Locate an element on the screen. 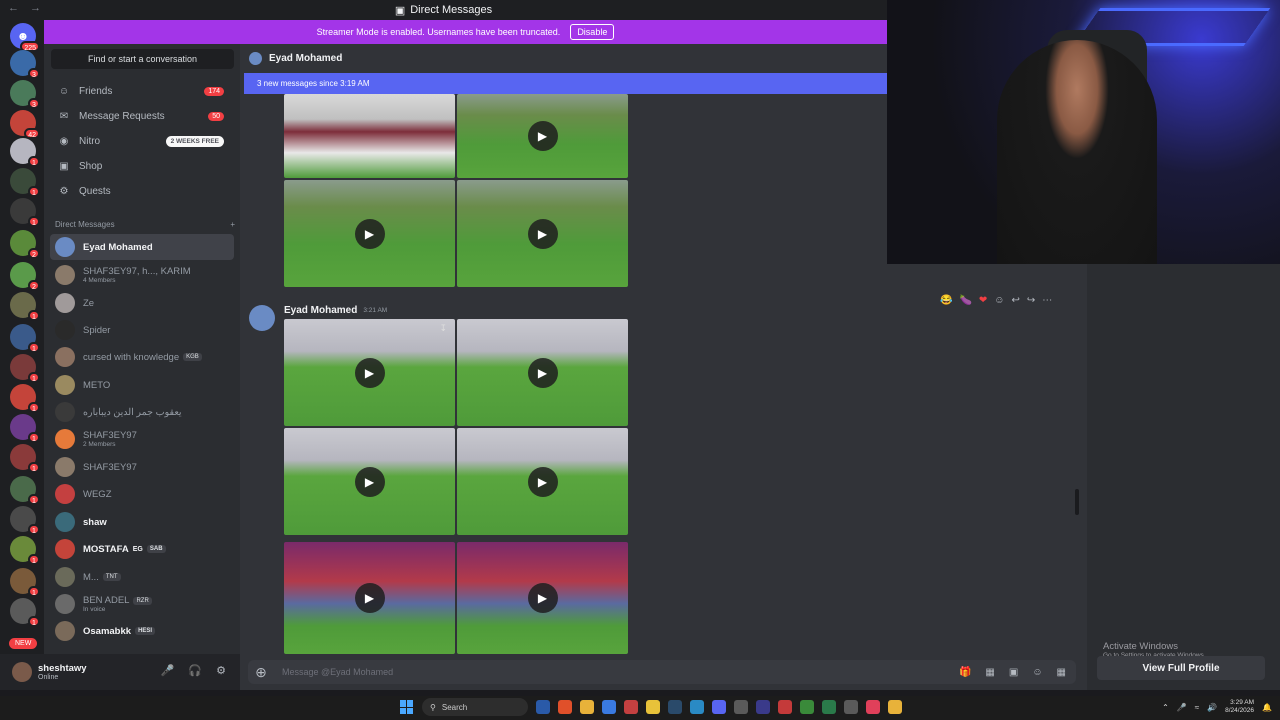 This screenshot has width=1280, height=720. steam-icon is located at coordinates (675, 707).